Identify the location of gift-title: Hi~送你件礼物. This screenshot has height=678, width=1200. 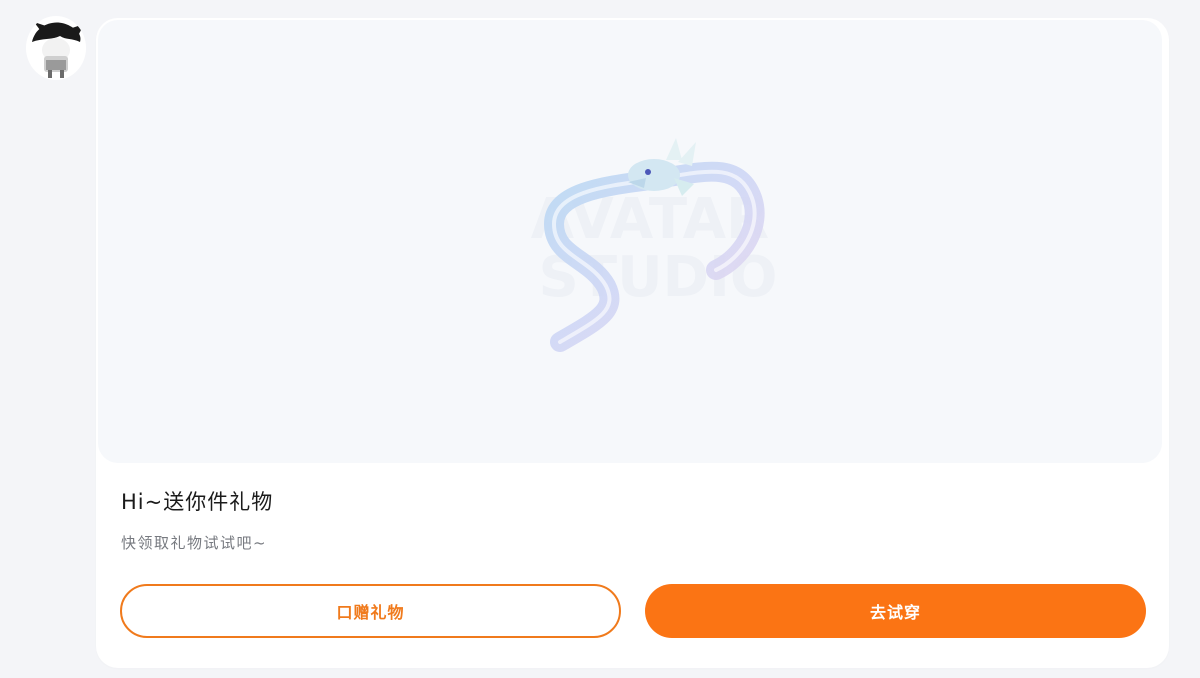
(197, 502).